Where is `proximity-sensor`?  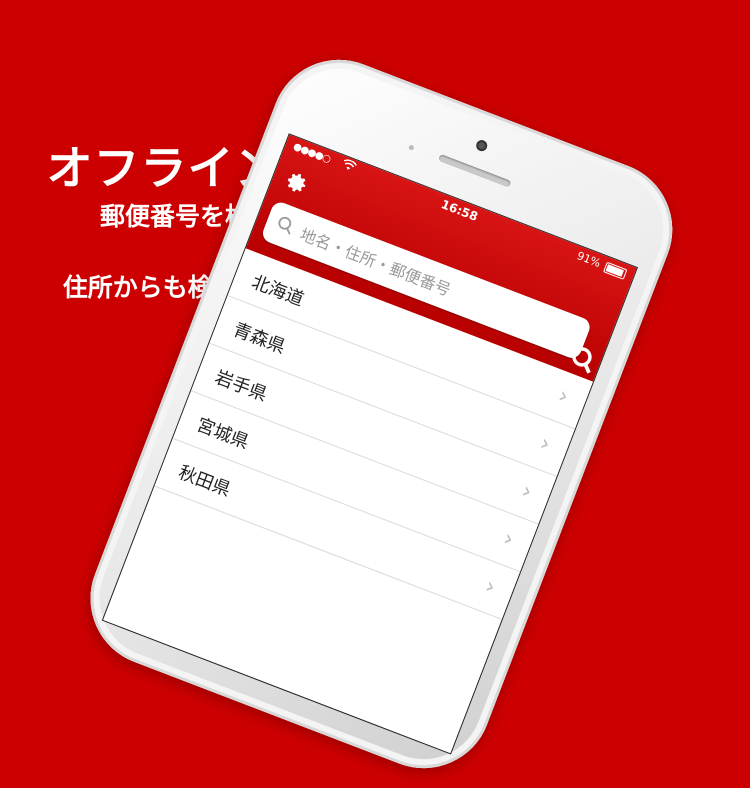 proximity-sensor is located at coordinates (411, 147).